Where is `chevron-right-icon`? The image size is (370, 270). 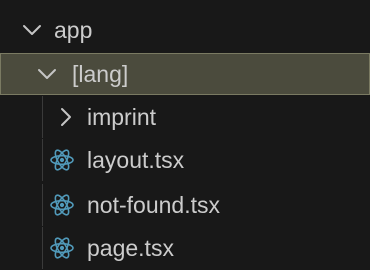
chevron-right-icon is located at coordinates (66, 117).